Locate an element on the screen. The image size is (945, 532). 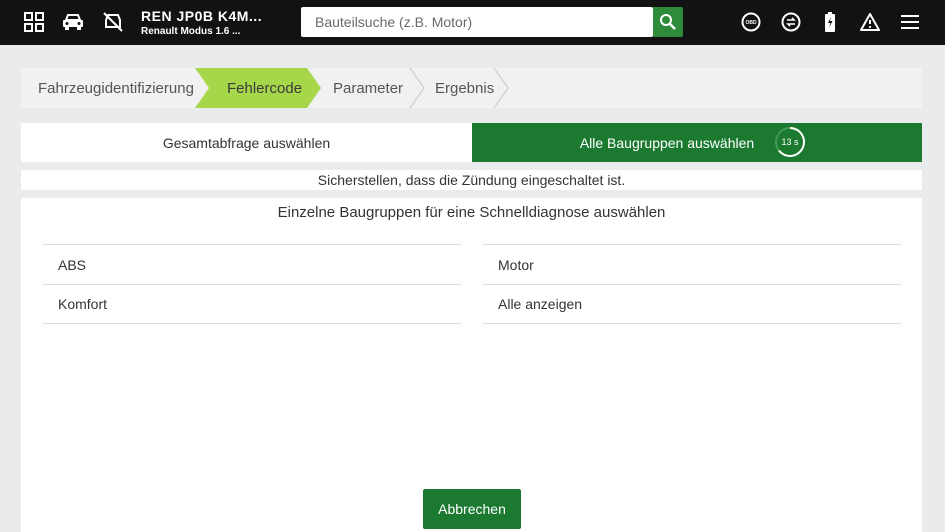
group-item-label: Motor is located at coordinates (516, 264).